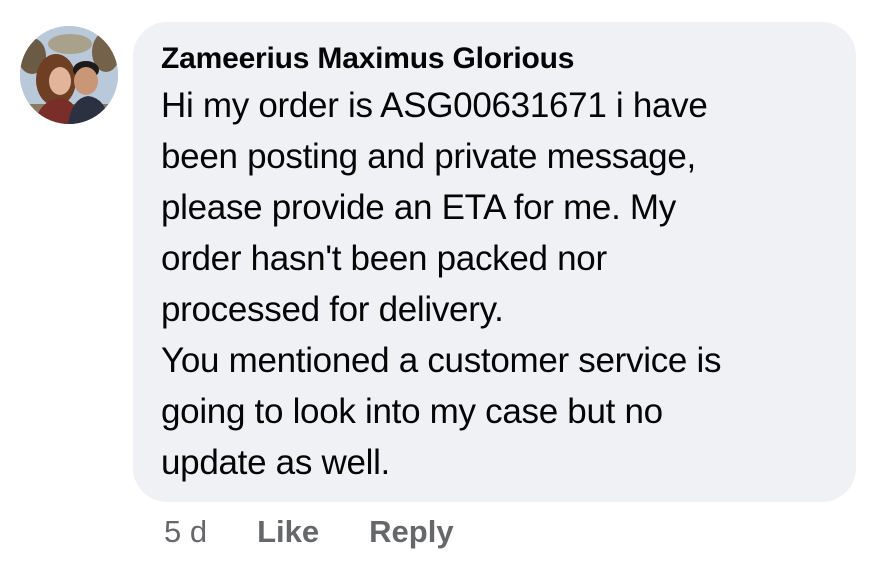 This screenshot has width=886, height=561. I want to click on profile-photo, so click(69, 75).